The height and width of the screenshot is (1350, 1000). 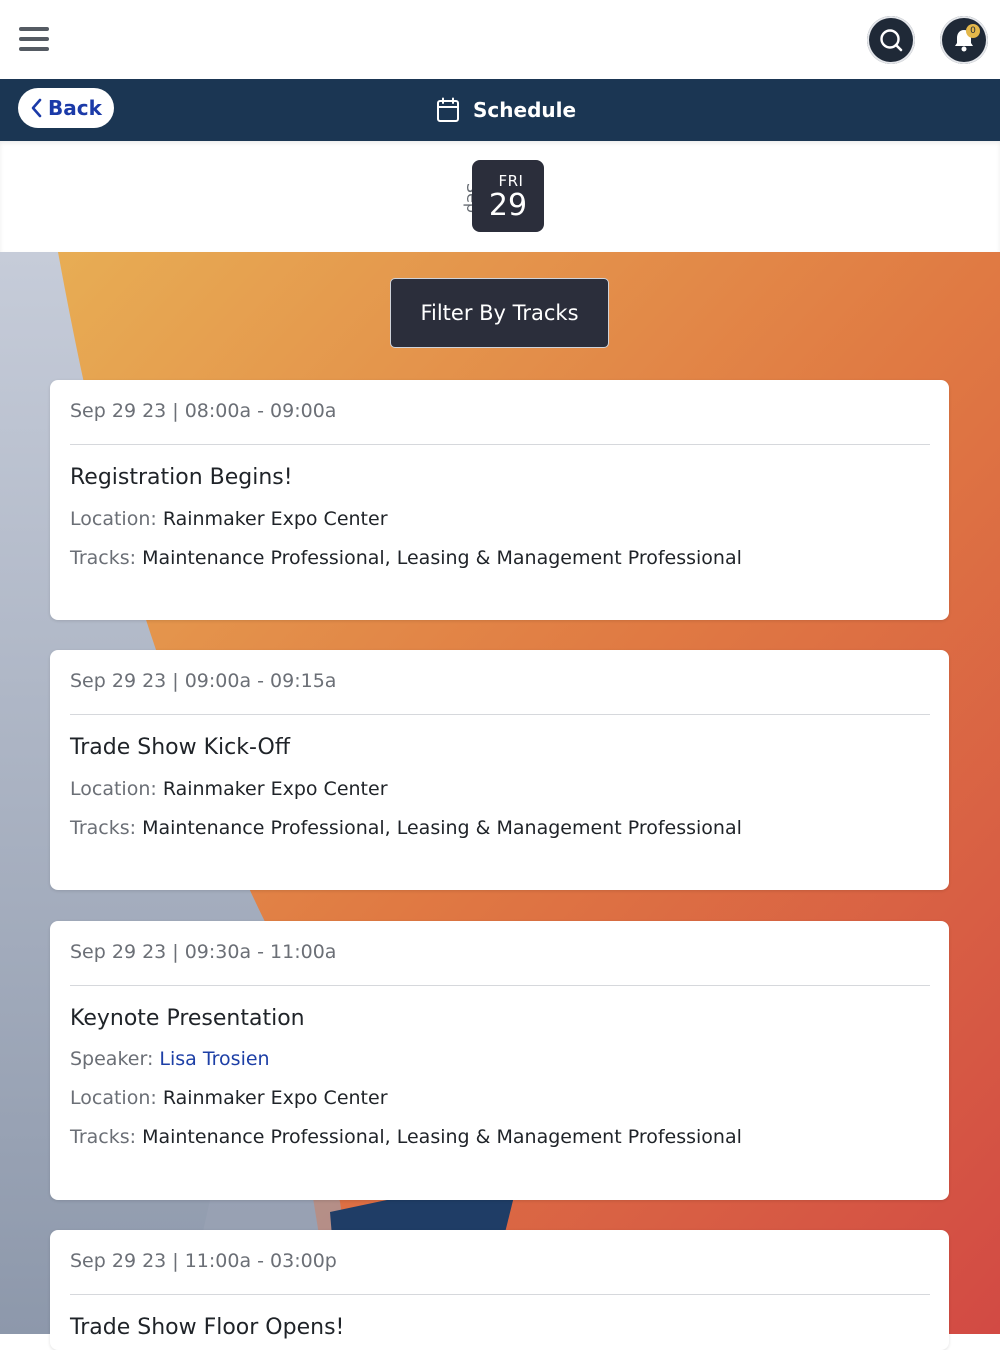 I want to click on back-button: Back, so click(x=66, y=108).